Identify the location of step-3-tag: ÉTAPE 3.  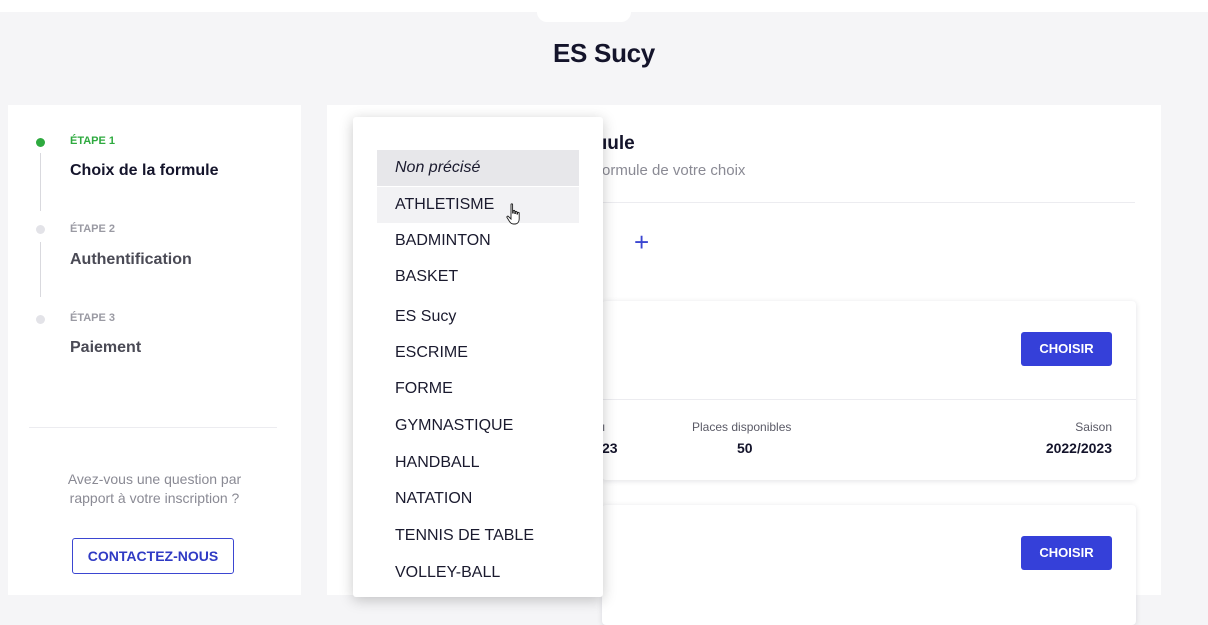
(93, 318).